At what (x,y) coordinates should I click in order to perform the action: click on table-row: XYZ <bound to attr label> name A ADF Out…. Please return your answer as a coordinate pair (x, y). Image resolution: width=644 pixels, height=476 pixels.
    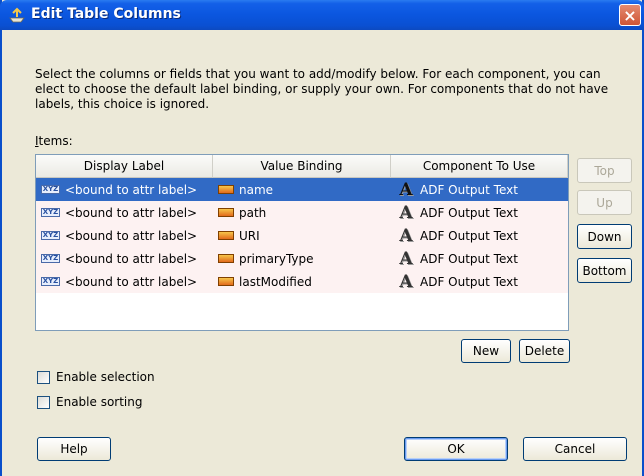
    Looking at the image, I should click on (302, 189).